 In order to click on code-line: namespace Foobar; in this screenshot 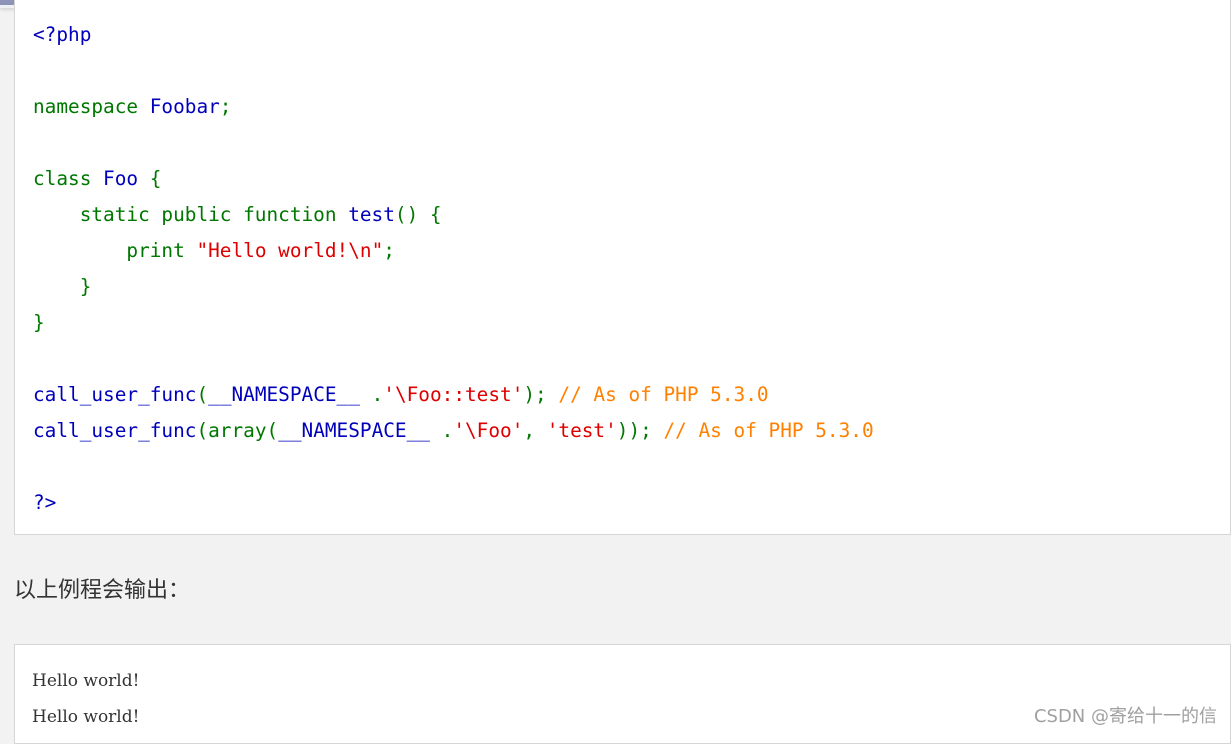, I will do `click(453, 107)`.